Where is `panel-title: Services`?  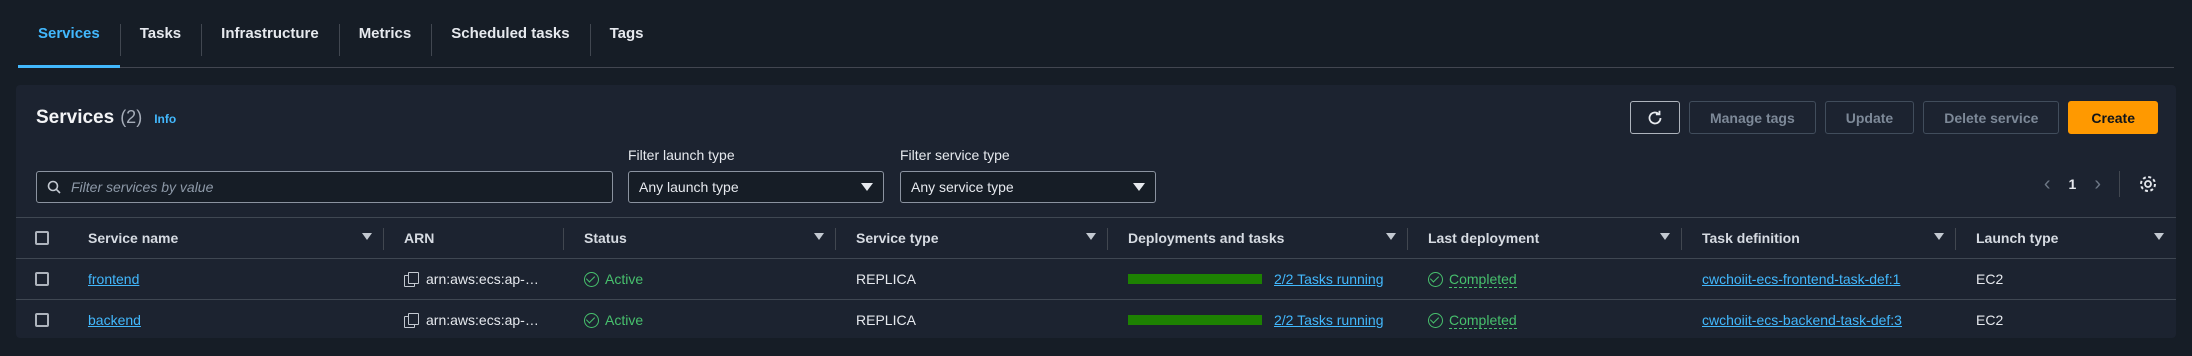
panel-title: Services is located at coordinates (75, 117).